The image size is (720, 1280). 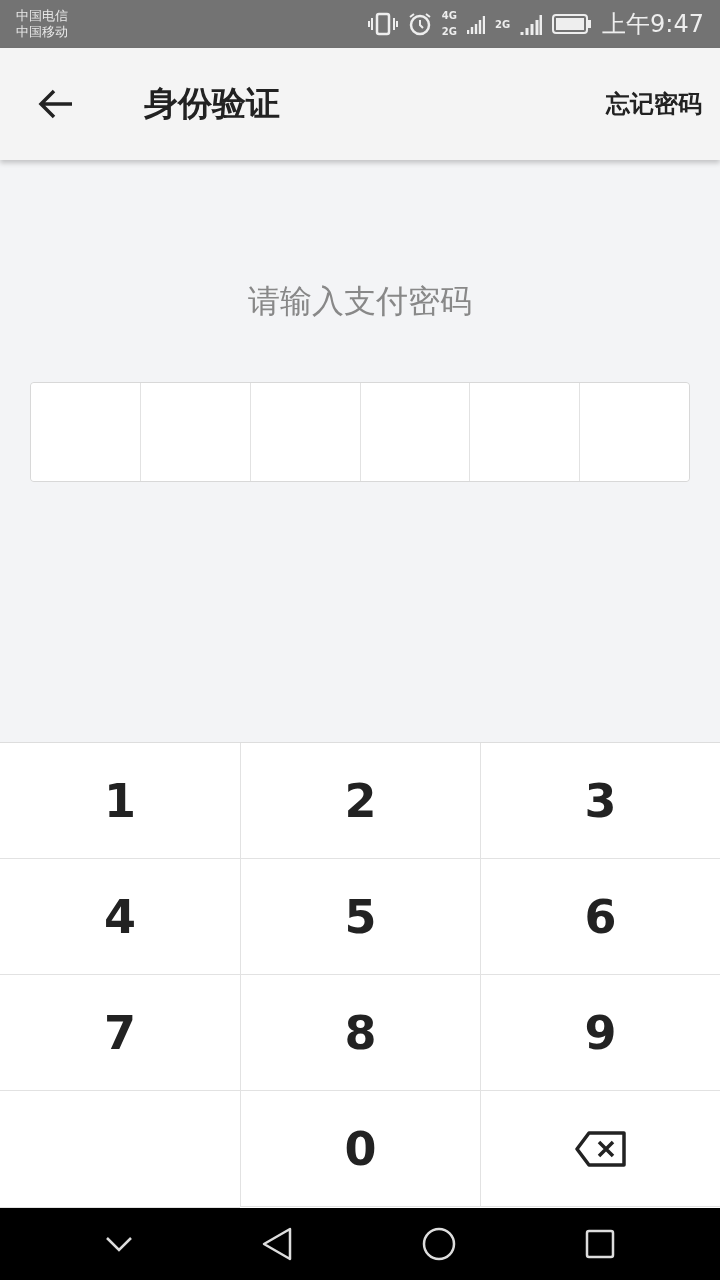 I want to click on alarm-icon, so click(x=419, y=24).